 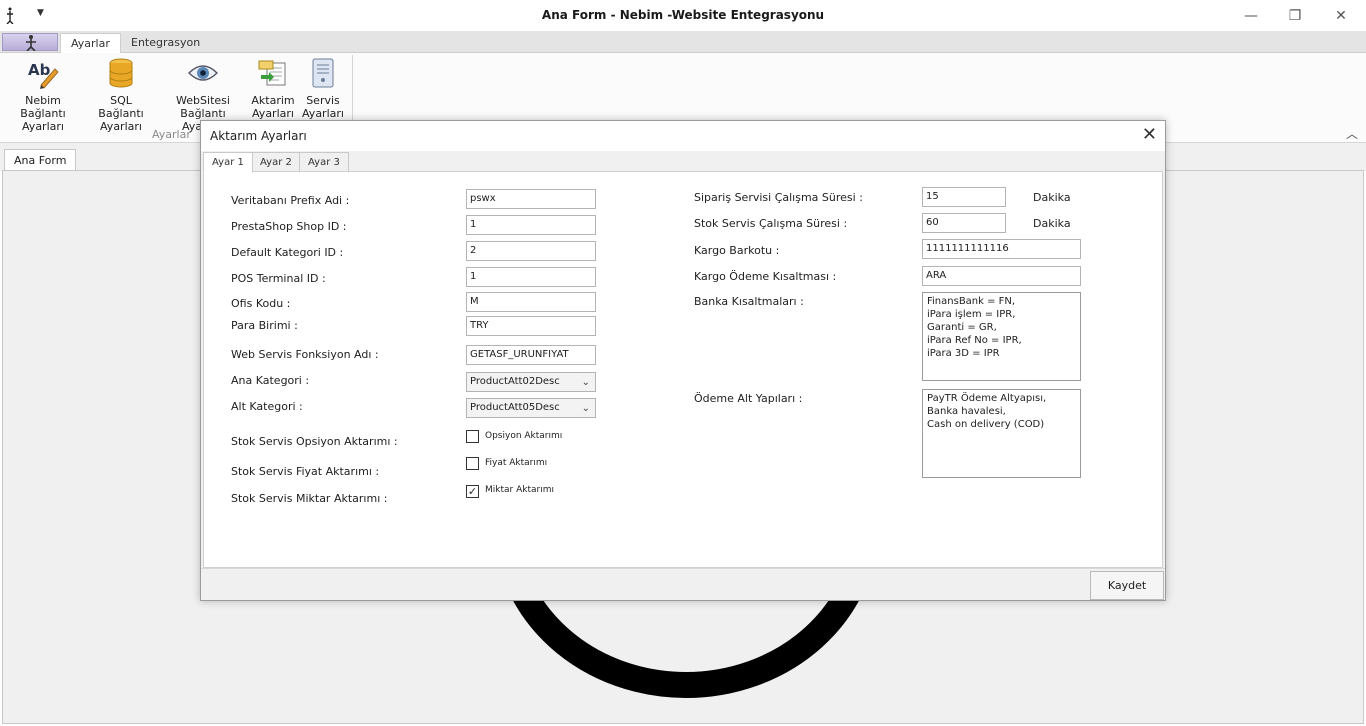 What do you see at coordinates (962, 327) in the screenshot?
I see `memo-line: Garanti = GR,` at bounding box center [962, 327].